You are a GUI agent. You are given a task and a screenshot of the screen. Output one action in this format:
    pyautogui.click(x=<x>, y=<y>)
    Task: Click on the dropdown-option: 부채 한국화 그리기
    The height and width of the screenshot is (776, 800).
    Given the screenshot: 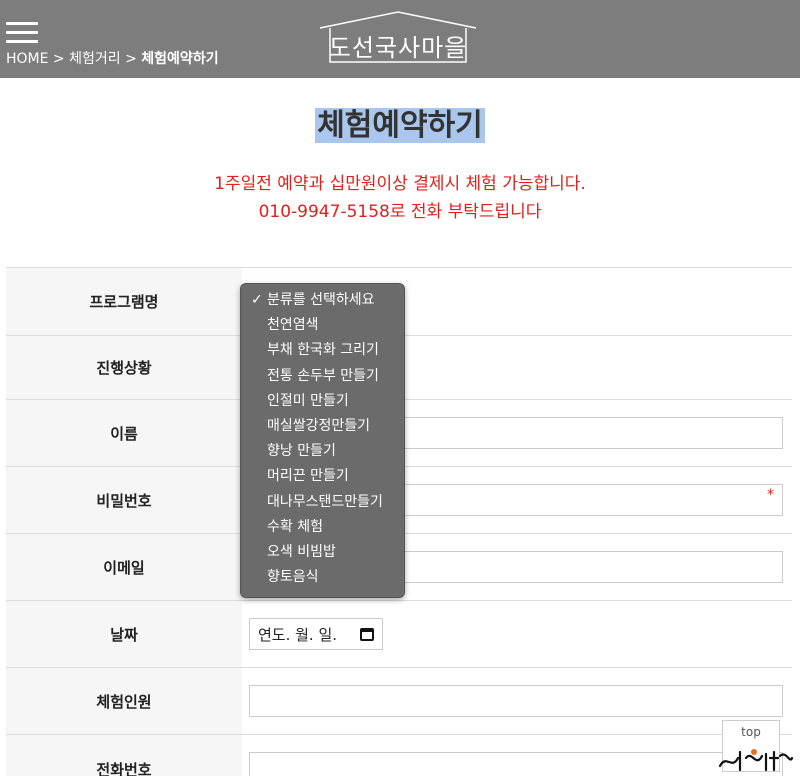 What is the action you would take?
    pyautogui.click(x=322, y=350)
    